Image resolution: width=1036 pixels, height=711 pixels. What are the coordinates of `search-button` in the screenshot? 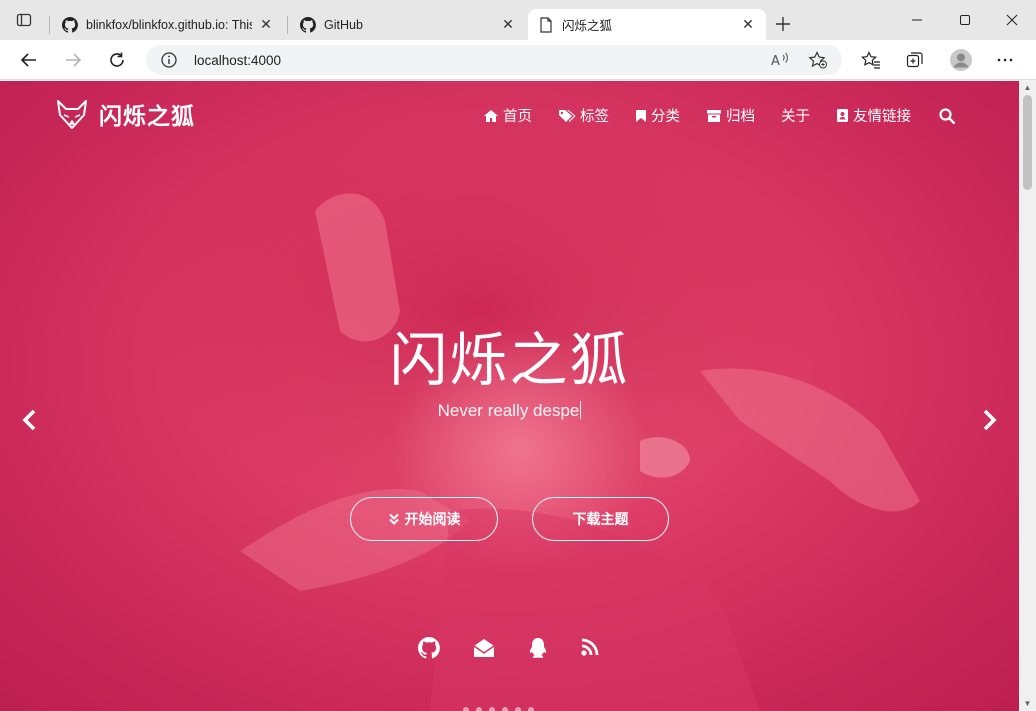 It's located at (949, 115).